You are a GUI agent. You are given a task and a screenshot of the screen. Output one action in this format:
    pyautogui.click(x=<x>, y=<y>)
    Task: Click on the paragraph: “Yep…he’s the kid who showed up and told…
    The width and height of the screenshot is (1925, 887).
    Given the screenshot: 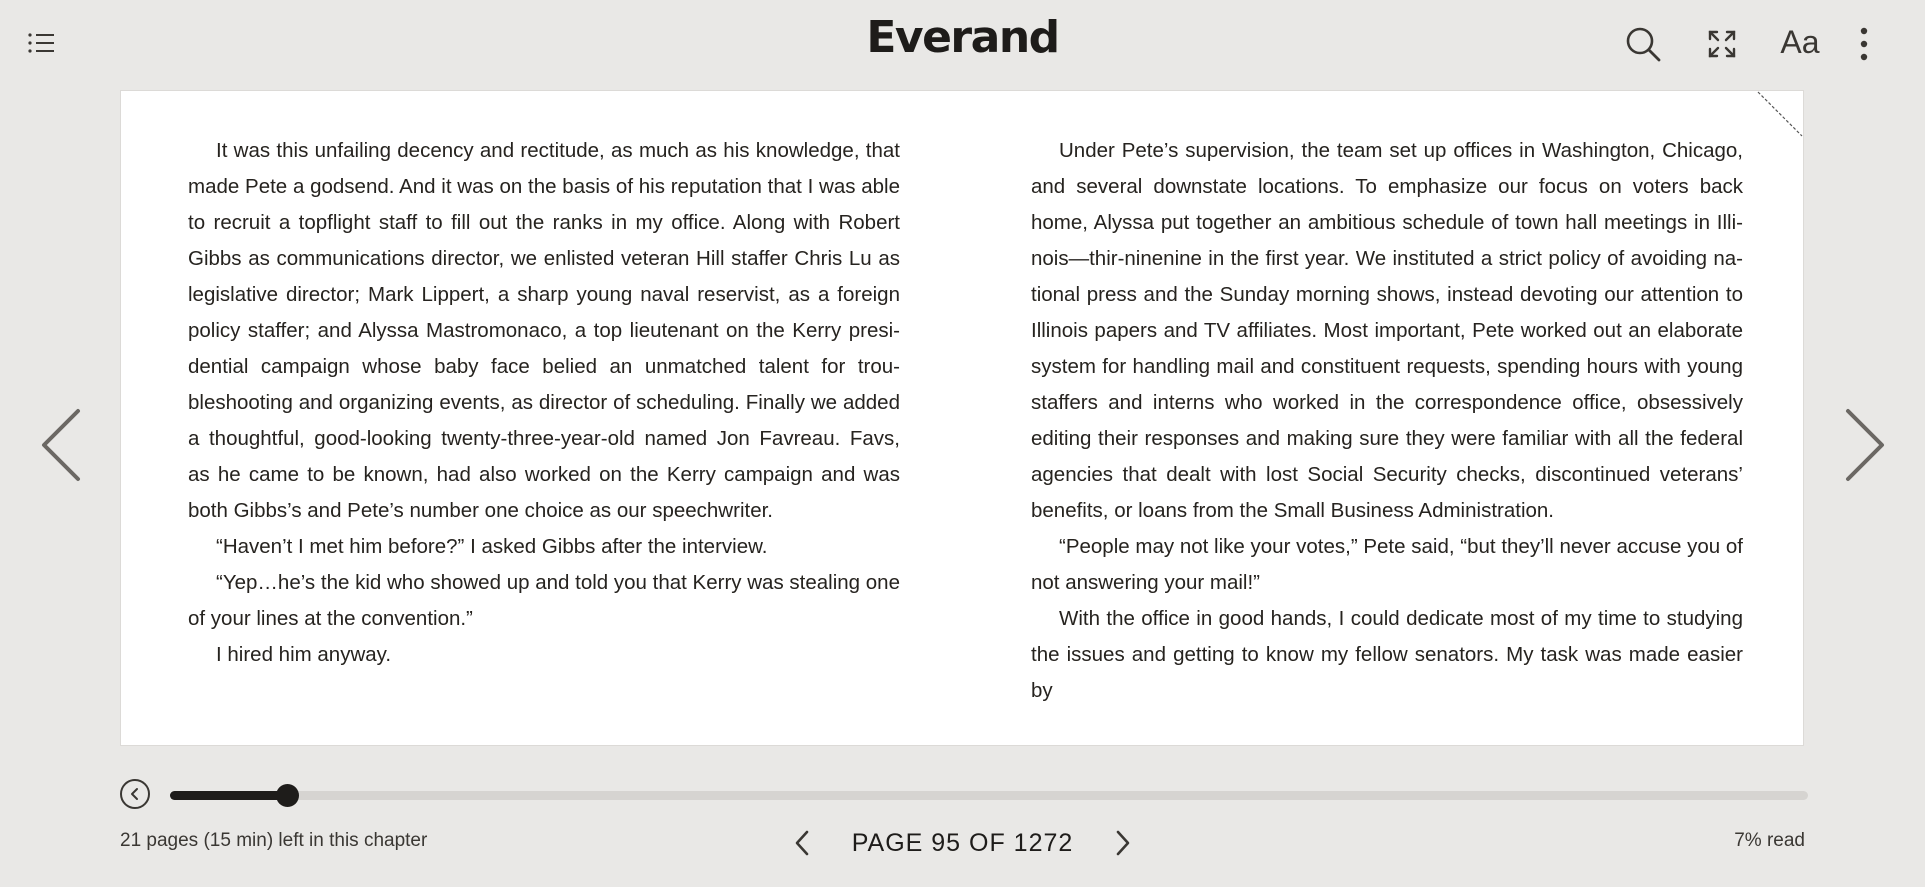 What is the action you would take?
    pyautogui.click(x=544, y=600)
    